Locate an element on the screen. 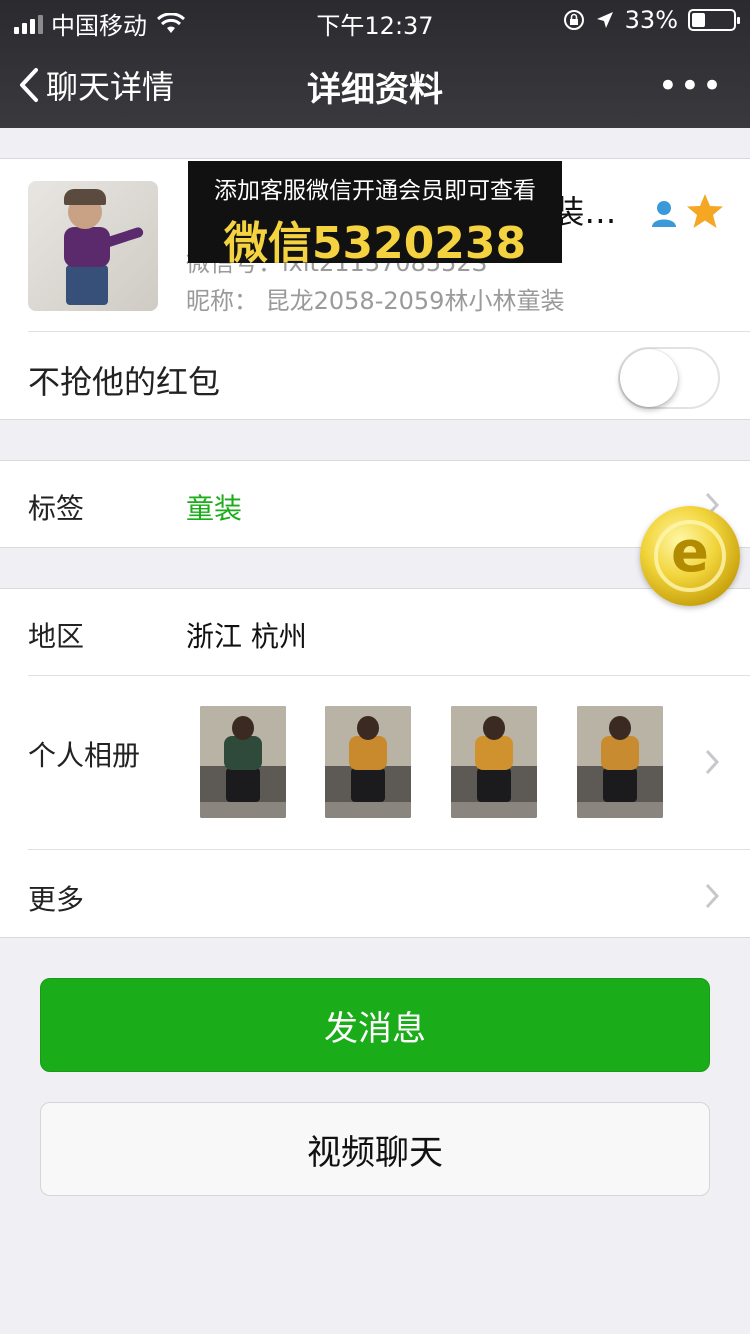 The width and height of the screenshot is (750, 1334). toggle-knob is located at coordinates (649, 378).